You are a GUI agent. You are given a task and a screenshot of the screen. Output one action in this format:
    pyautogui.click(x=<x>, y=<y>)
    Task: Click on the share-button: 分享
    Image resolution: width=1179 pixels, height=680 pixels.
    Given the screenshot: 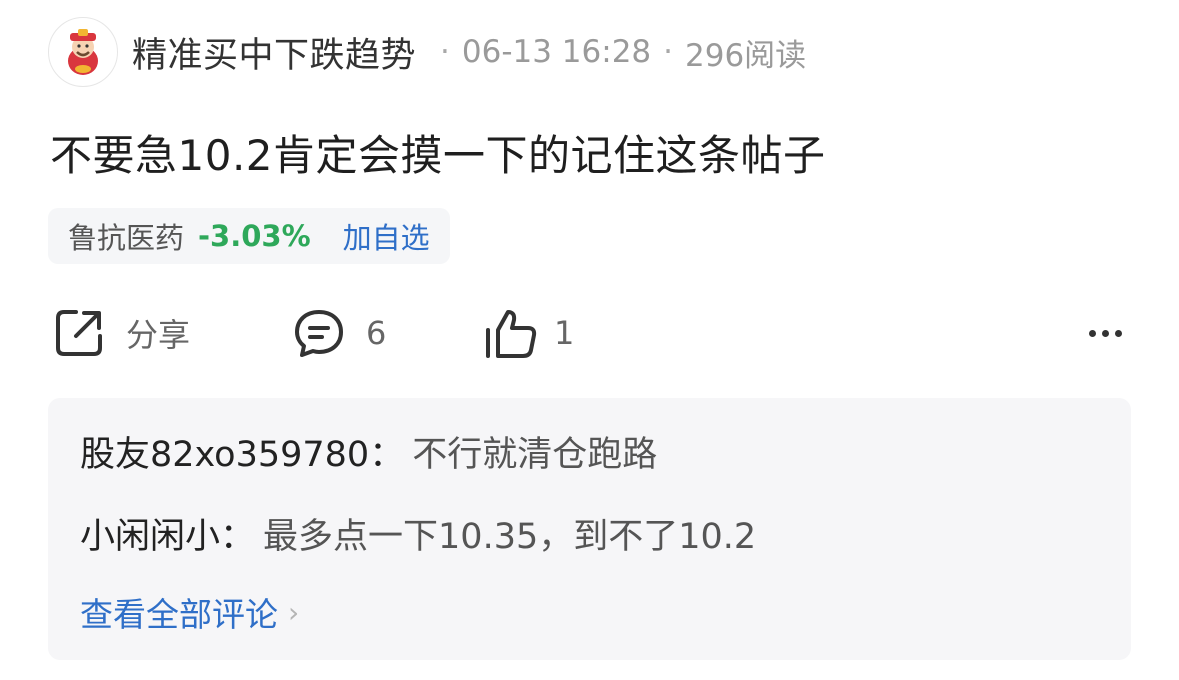 What is the action you would take?
    pyautogui.click(x=172, y=333)
    